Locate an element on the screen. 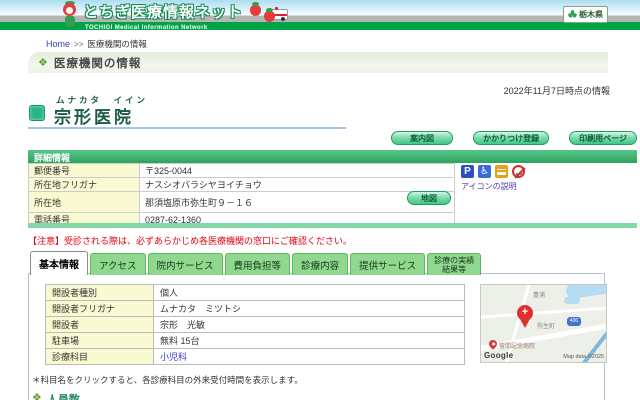 The height and width of the screenshot is (400, 640). action-button-row: 案内図 かかりつけ登録 印刷用ページ is located at coordinates (514, 138).